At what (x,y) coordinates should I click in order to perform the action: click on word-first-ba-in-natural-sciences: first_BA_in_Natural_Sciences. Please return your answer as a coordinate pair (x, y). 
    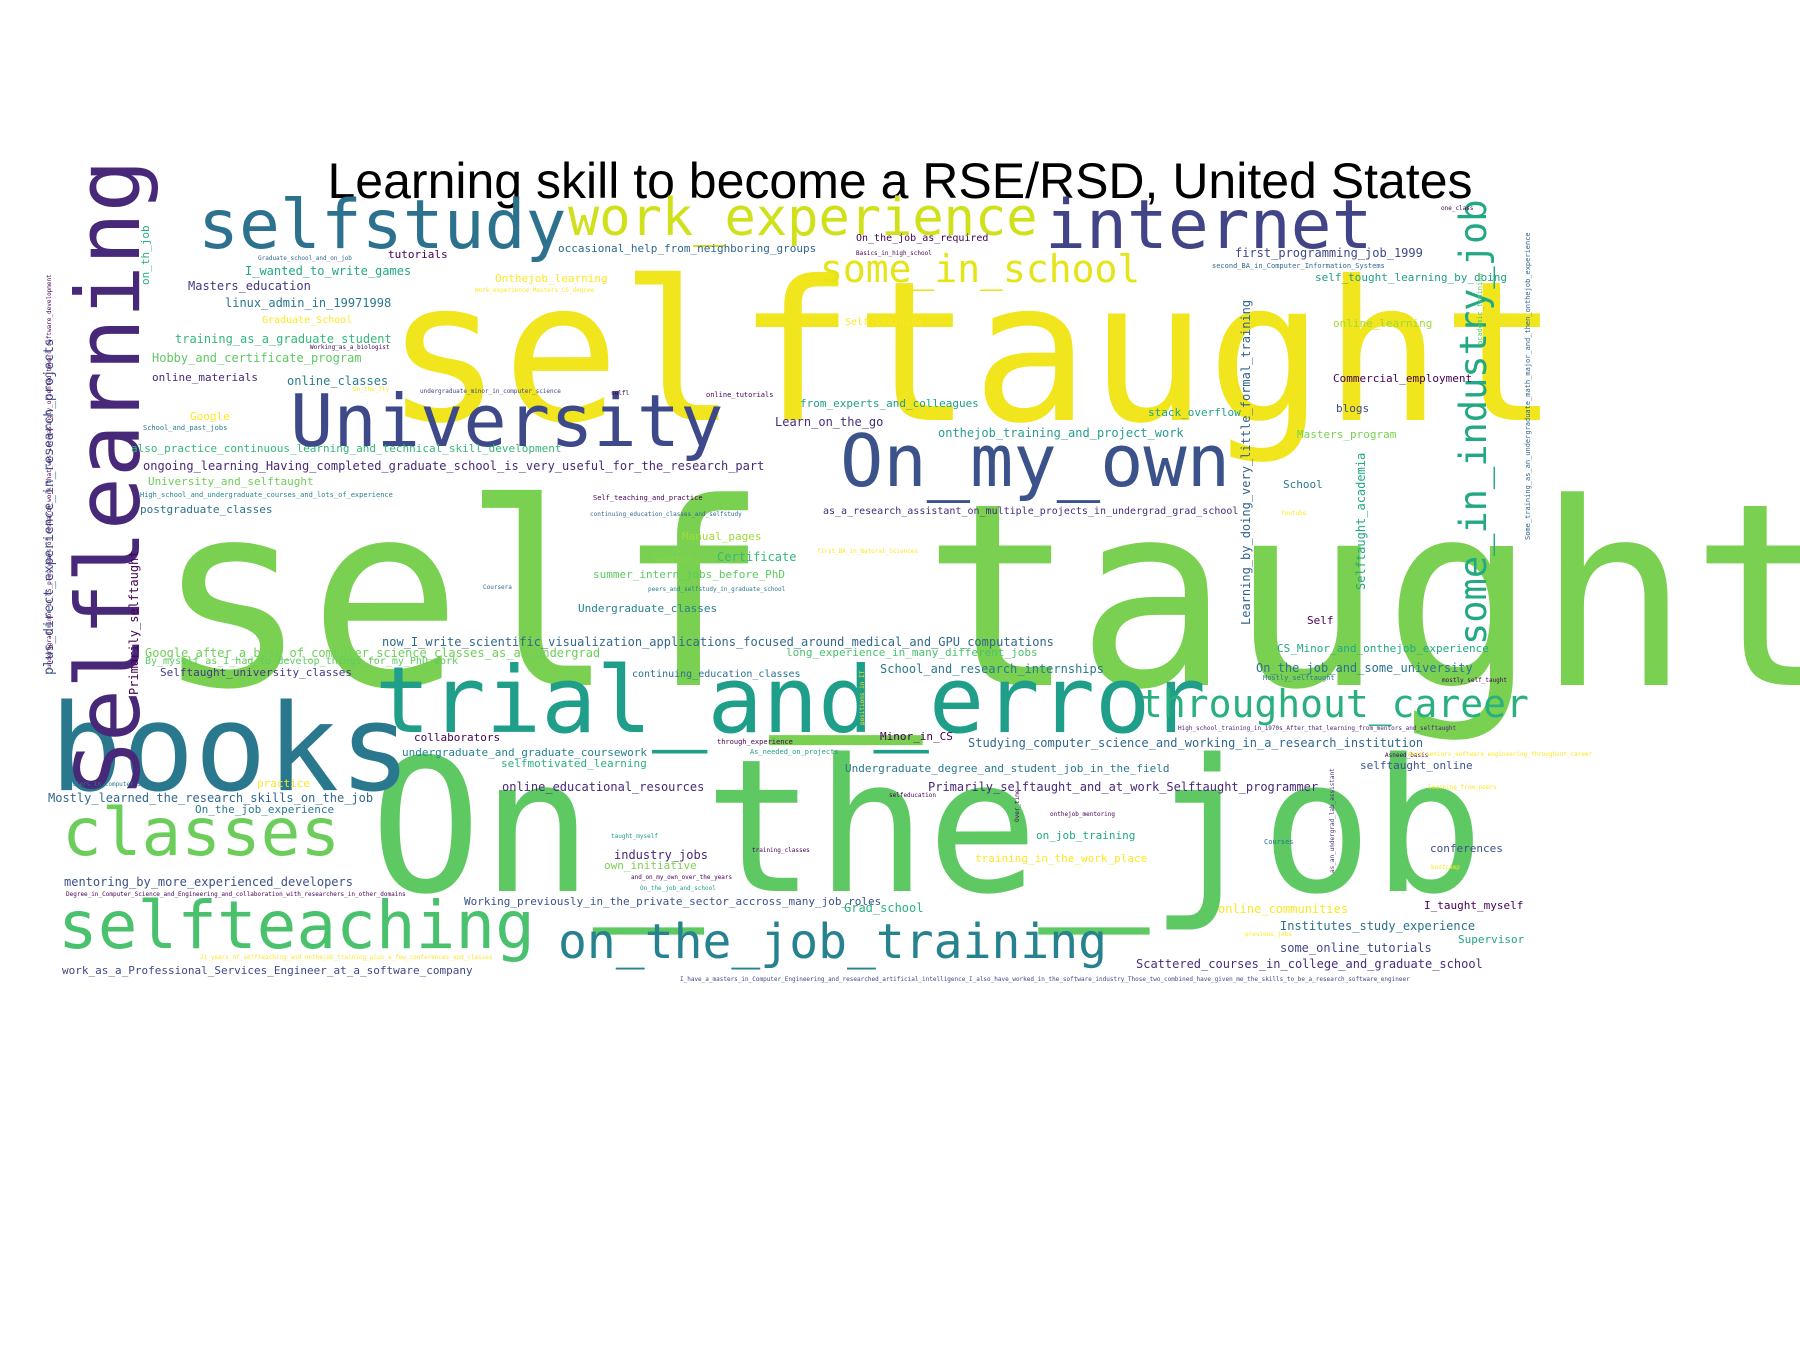
    Looking at the image, I should click on (868, 551).